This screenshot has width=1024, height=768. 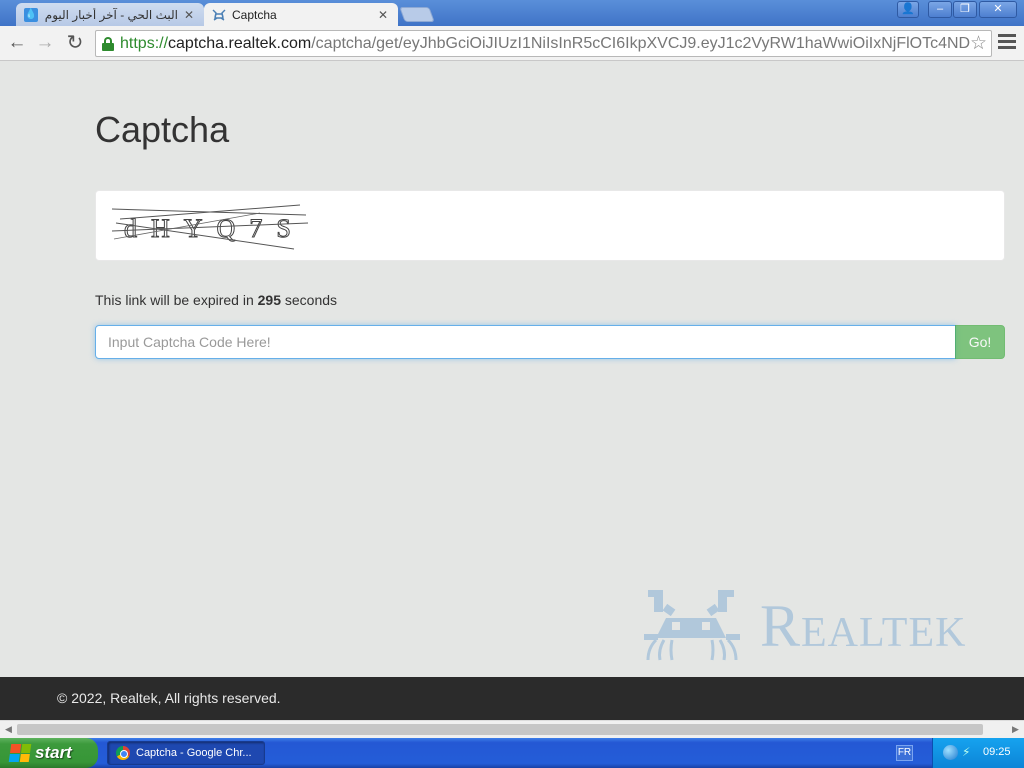 I want to click on tab-title: البث الحي - آخر أخبار اليوم | ال, so click(x=111, y=14).